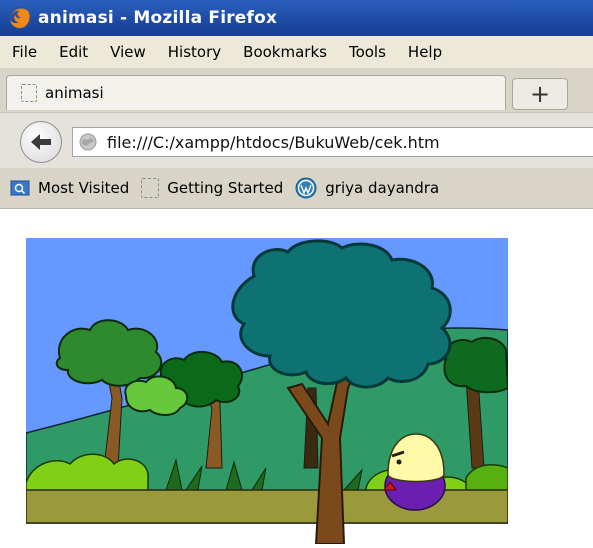 This screenshot has width=593, height=548. I want to click on folder-icon, so click(20, 188).